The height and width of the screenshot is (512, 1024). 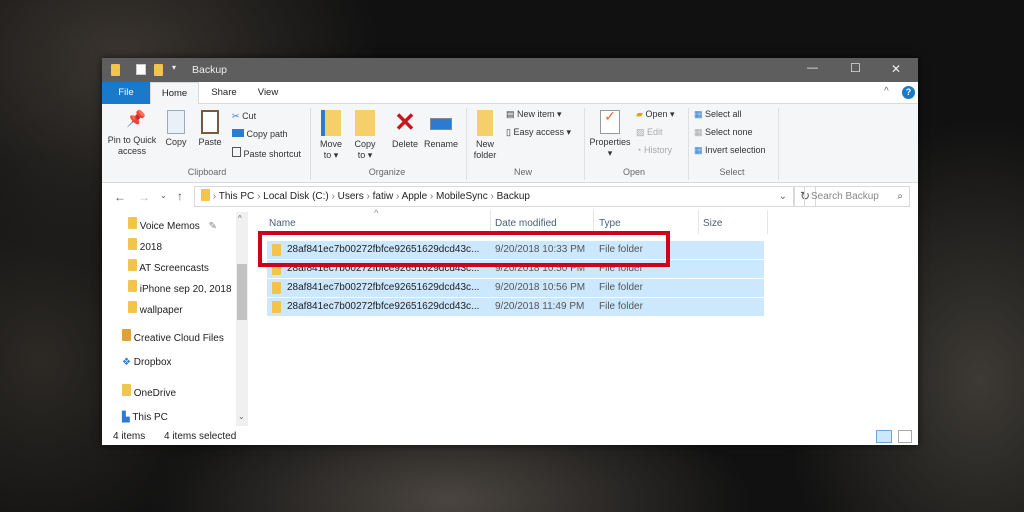 What do you see at coordinates (296, 196) in the screenshot?
I see `breadcrumb-local-disk: Local Disk (C:)` at bounding box center [296, 196].